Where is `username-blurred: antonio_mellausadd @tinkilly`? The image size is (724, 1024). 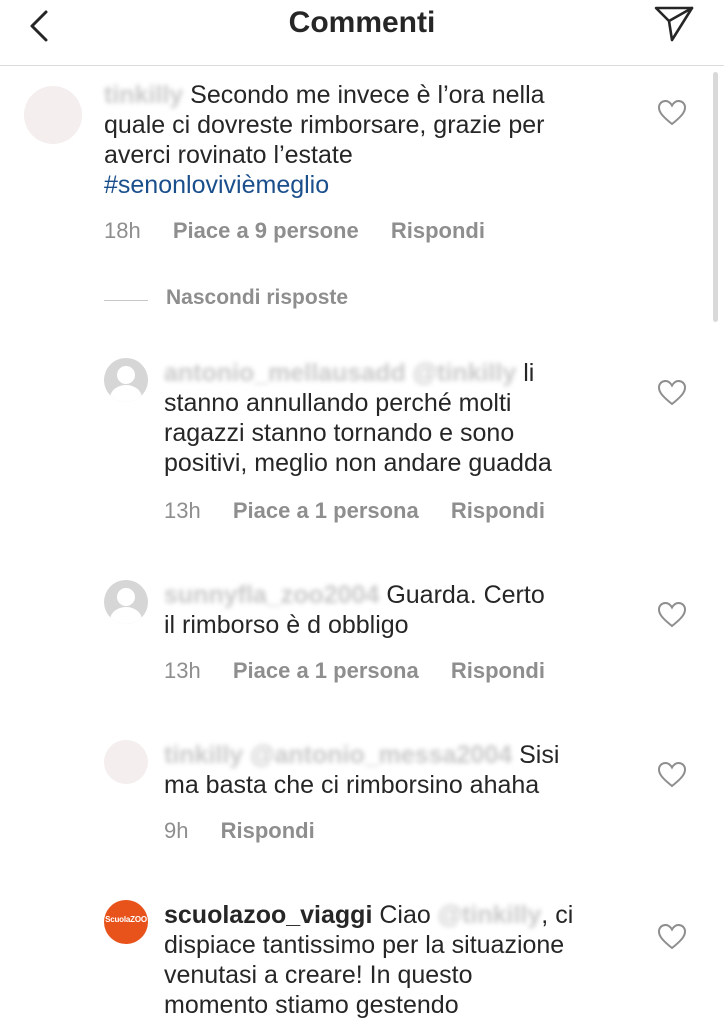 username-blurred: antonio_mellausadd @tinkilly is located at coordinates (340, 373).